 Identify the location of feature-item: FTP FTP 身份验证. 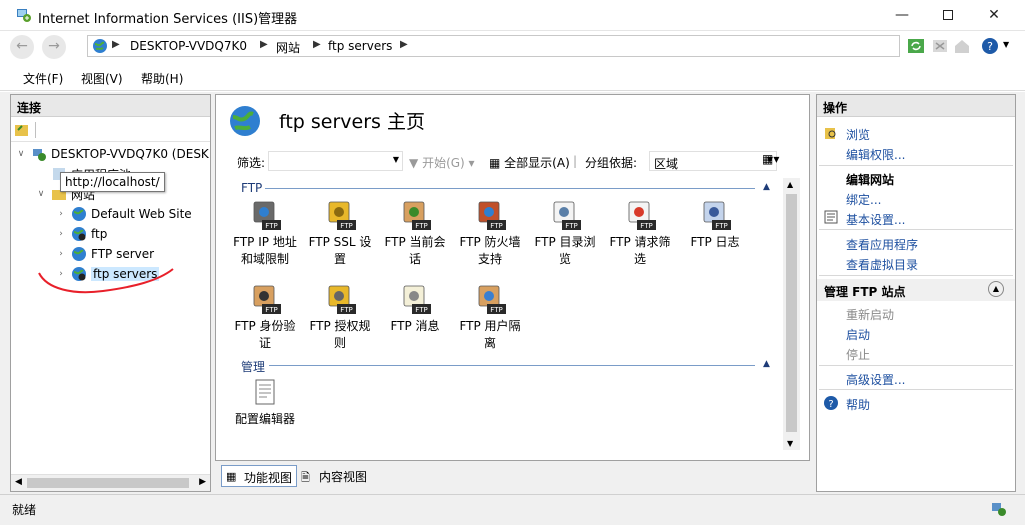
(265, 318).